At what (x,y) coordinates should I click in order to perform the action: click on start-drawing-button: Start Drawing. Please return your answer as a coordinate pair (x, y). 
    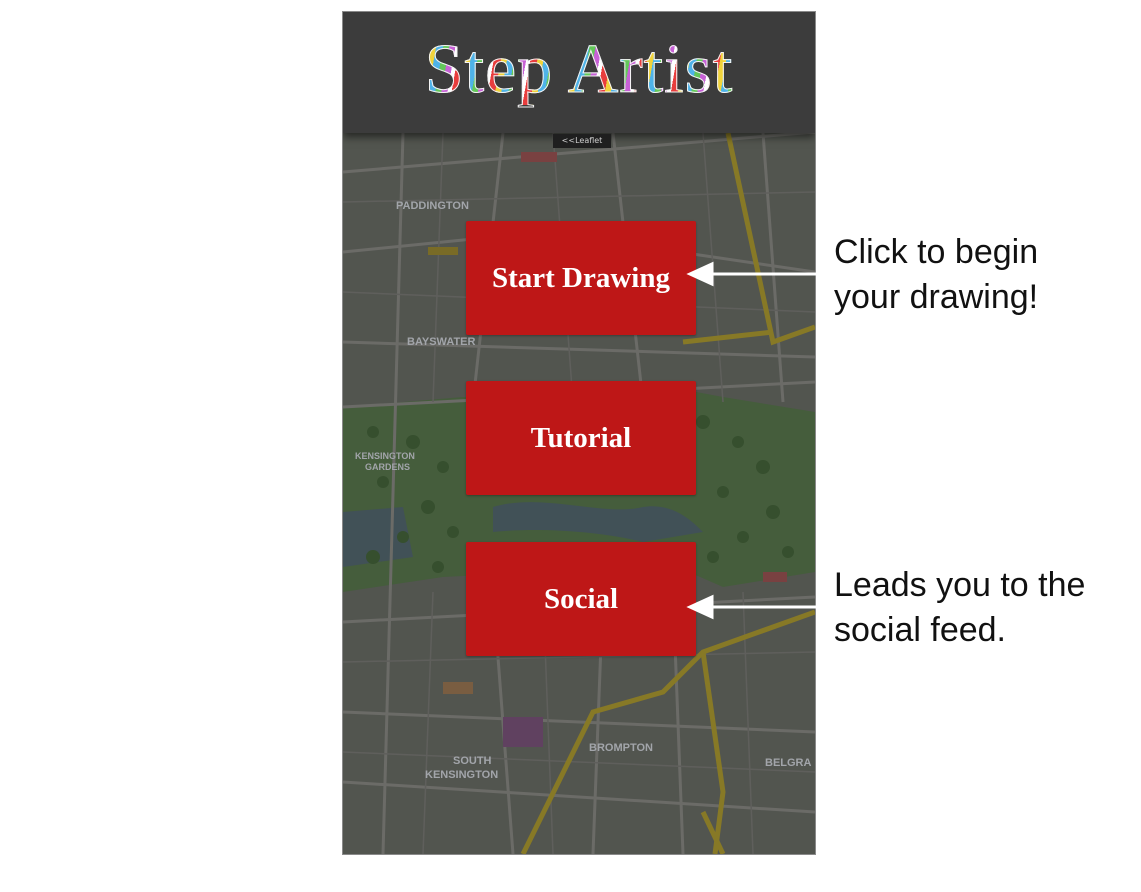
    Looking at the image, I should click on (581, 278).